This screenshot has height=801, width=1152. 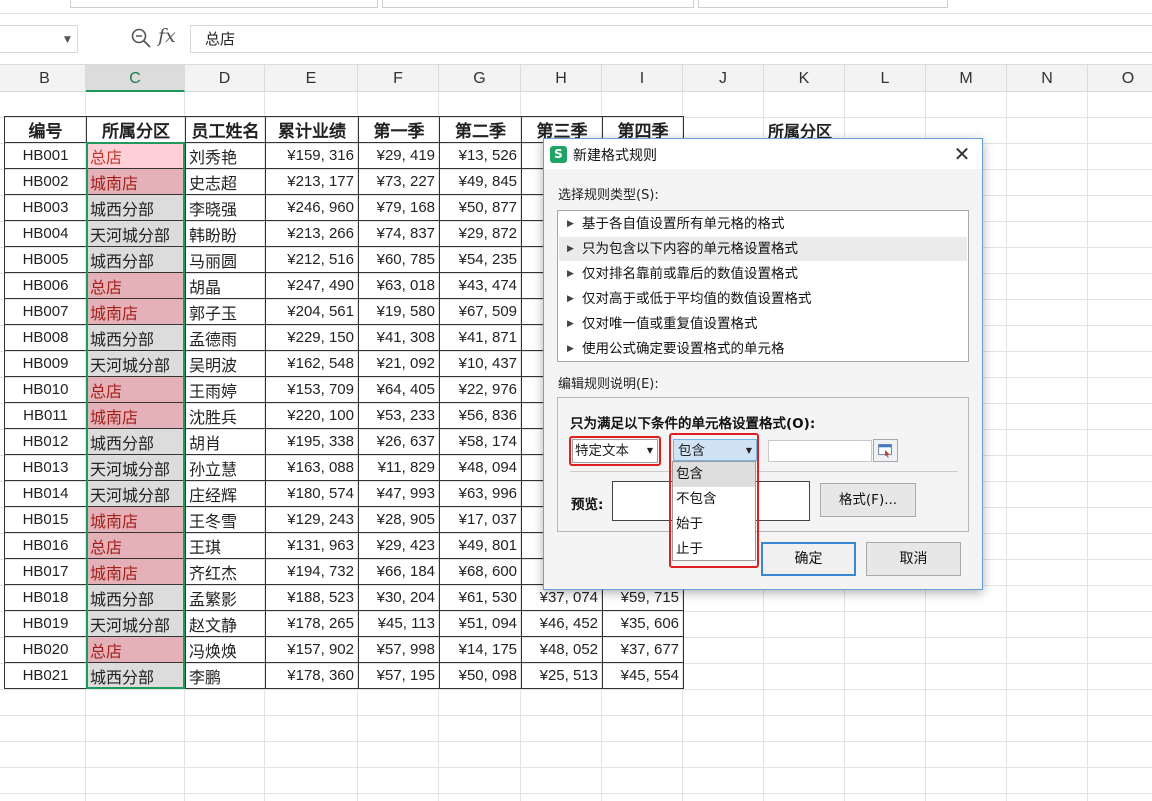 What do you see at coordinates (480, 78) in the screenshot?
I see `column-header-g: G` at bounding box center [480, 78].